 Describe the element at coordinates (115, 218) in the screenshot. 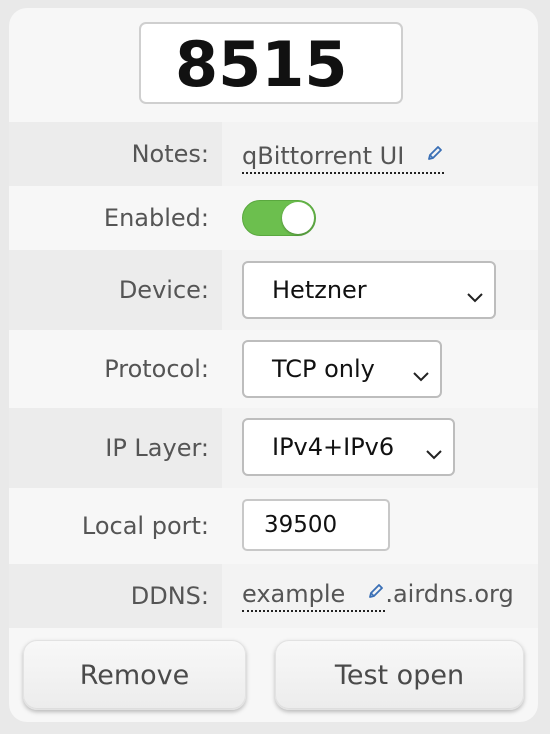

I see `enabled-label: Enabled:` at that location.